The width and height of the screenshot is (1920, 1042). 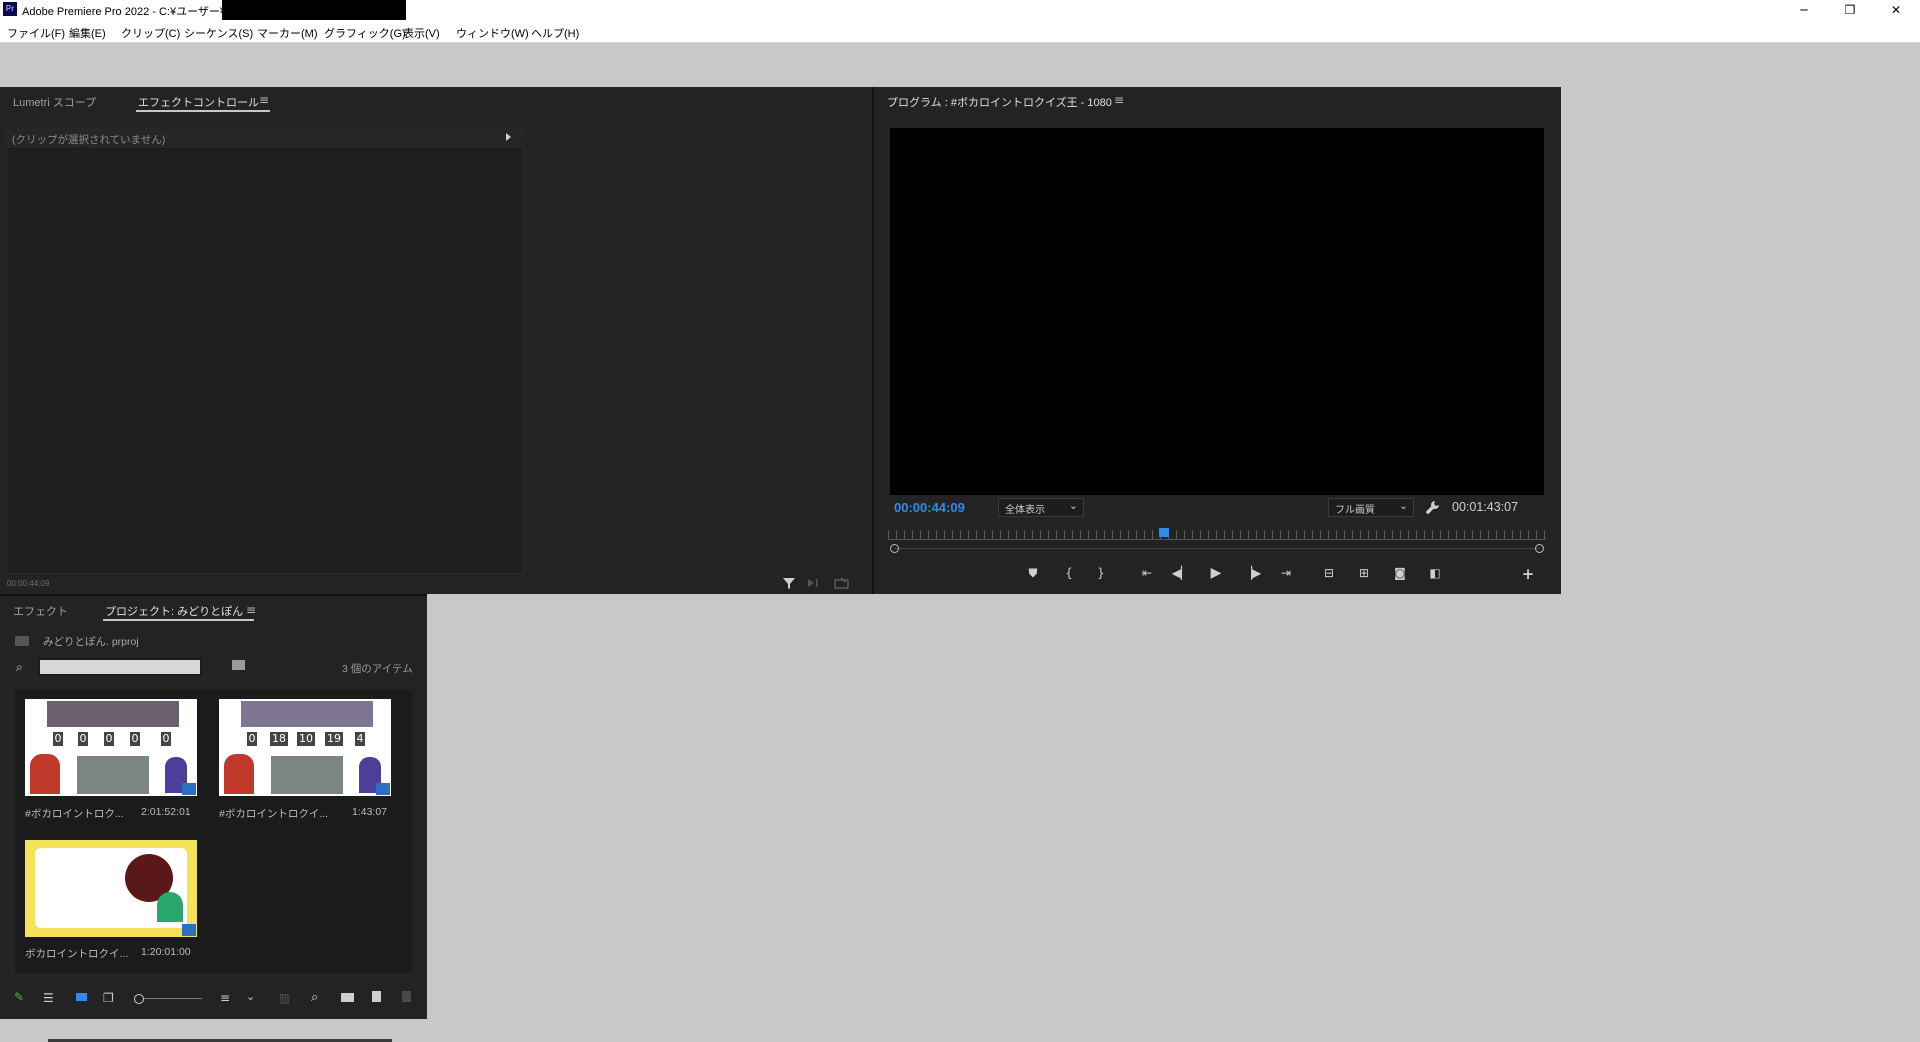 What do you see at coordinates (1181, 573) in the screenshot?
I see `step-back-icon: ◀▏` at bounding box center [1181, 573].